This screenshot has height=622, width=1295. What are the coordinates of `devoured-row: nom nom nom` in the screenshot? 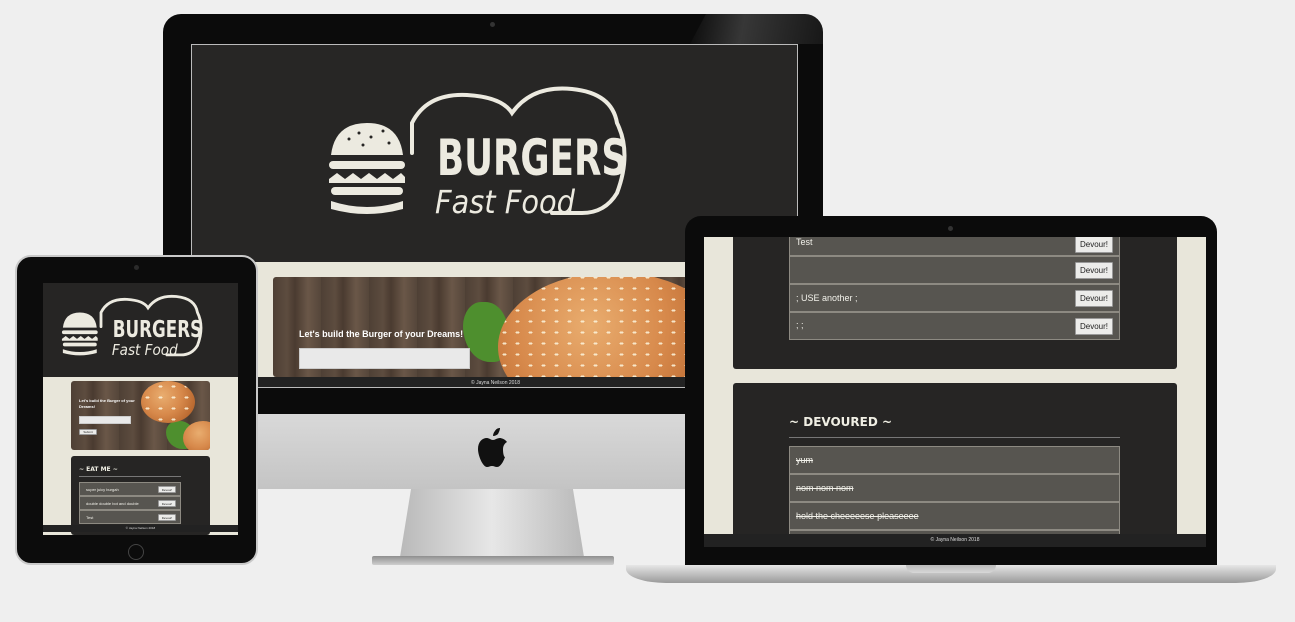 It's located at (954, 488).